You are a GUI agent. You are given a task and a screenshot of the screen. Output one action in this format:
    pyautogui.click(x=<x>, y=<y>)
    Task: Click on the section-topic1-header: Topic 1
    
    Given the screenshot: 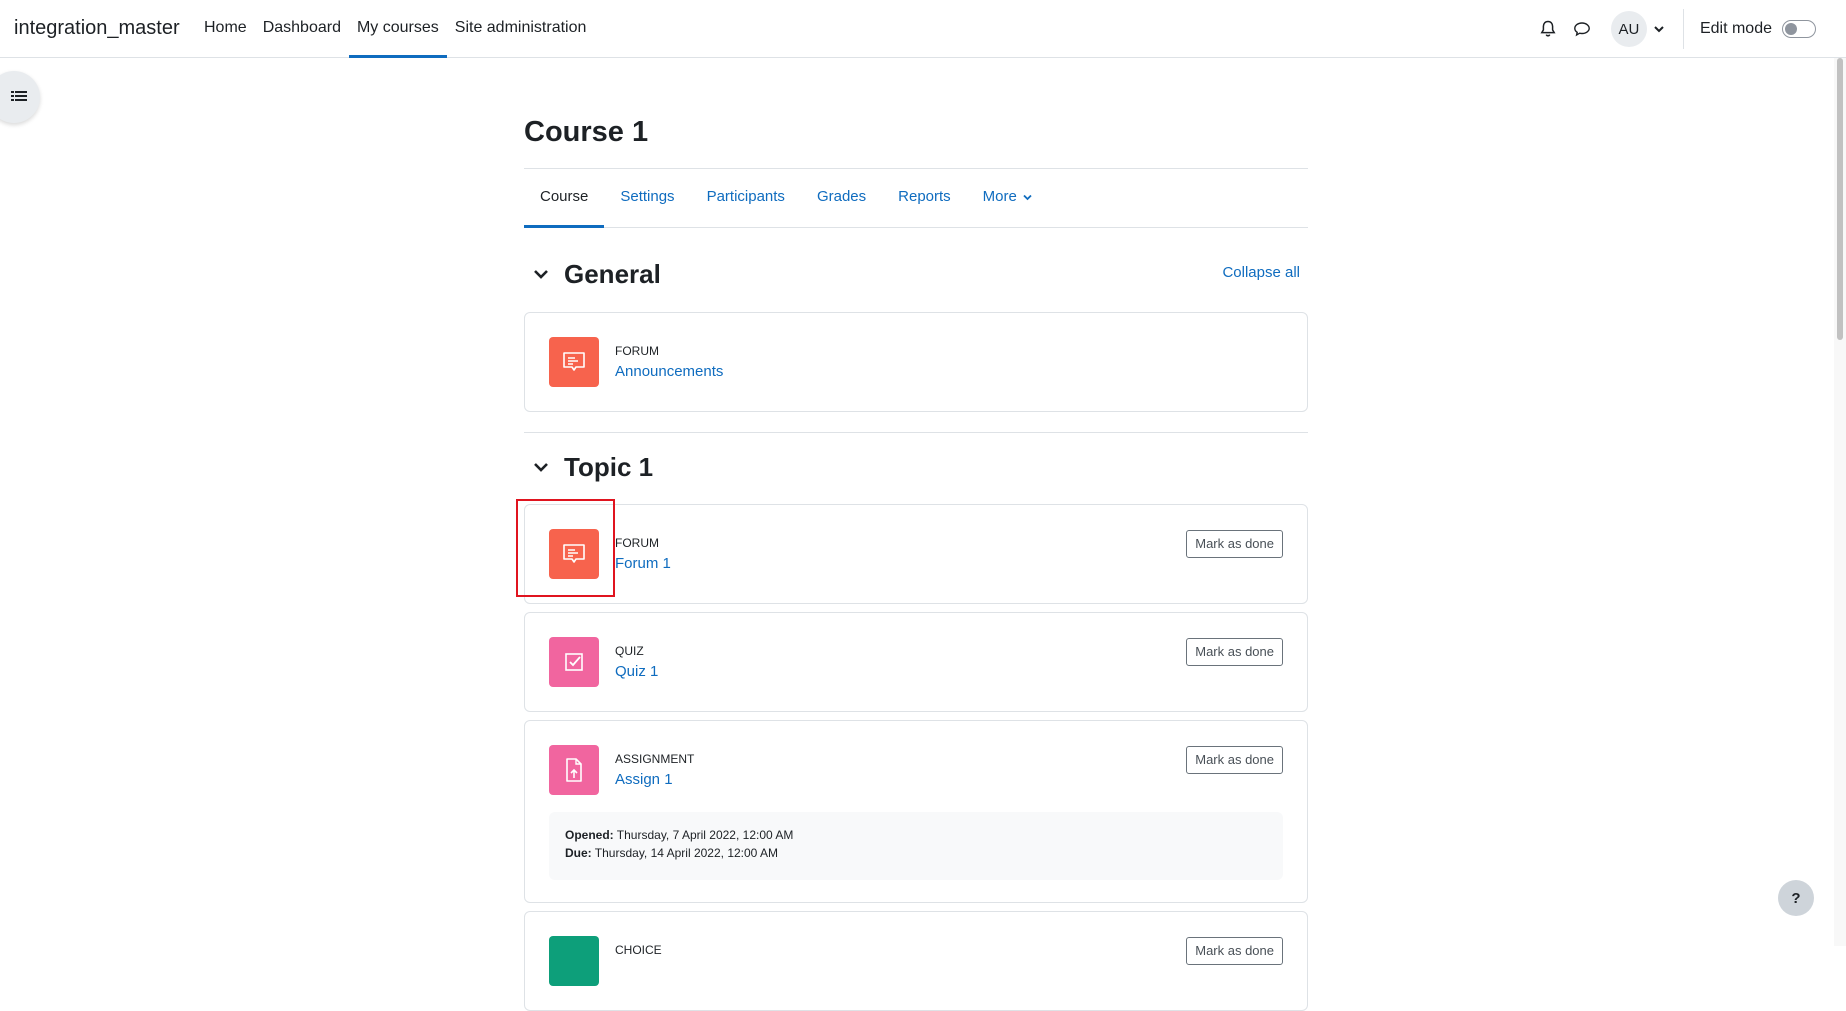 What is the action you would take?
    pyautogui.click(x=916, y=467)
    